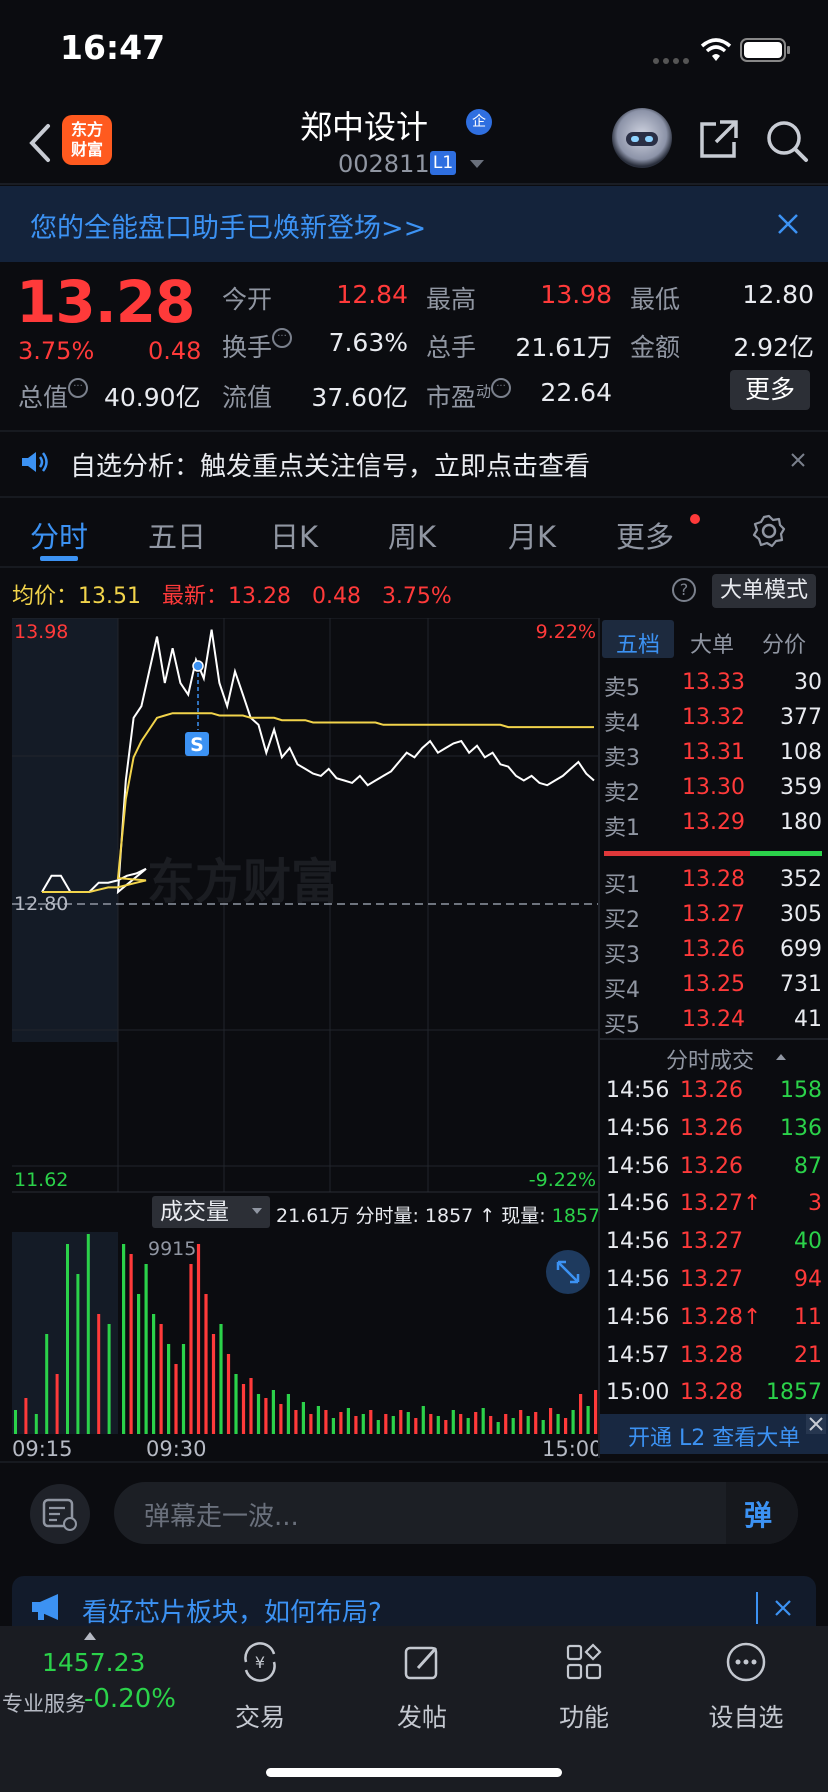  I want to click on tab-order-book: 五档, so click(638, 643).